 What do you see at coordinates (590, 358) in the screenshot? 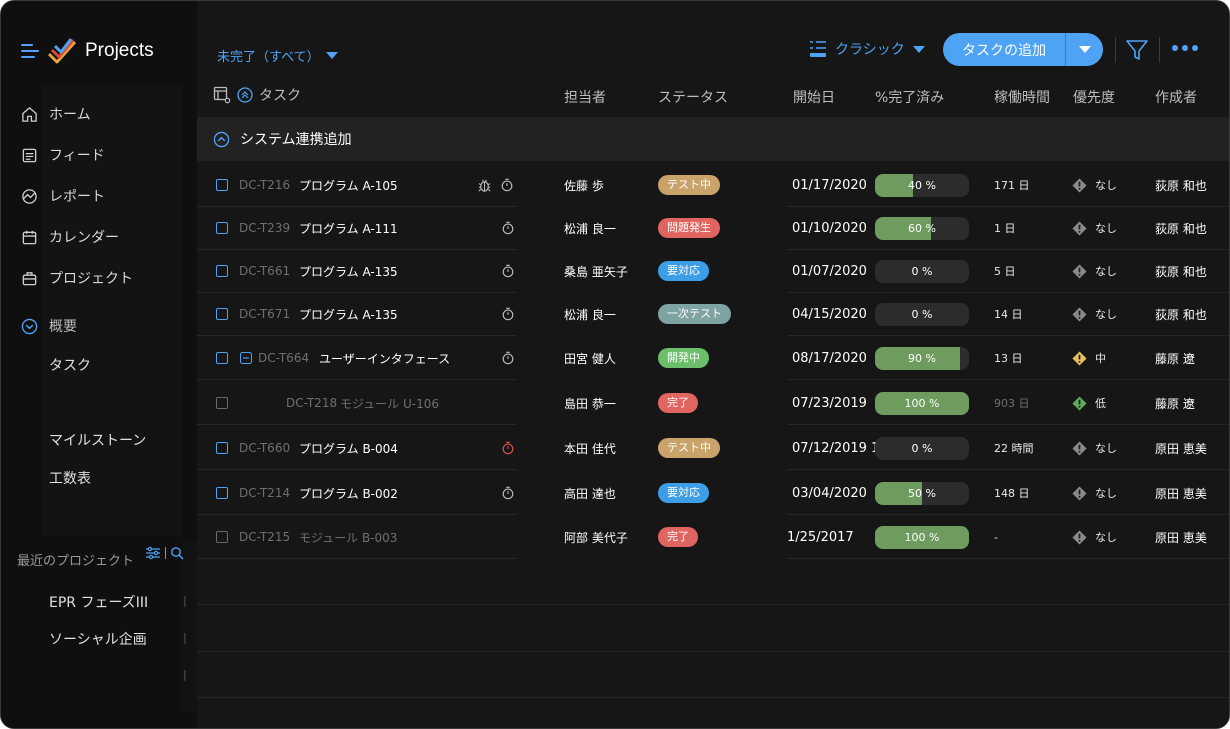
I see `assignee-name: 田宮 健人` at bounding box center [590, 358].